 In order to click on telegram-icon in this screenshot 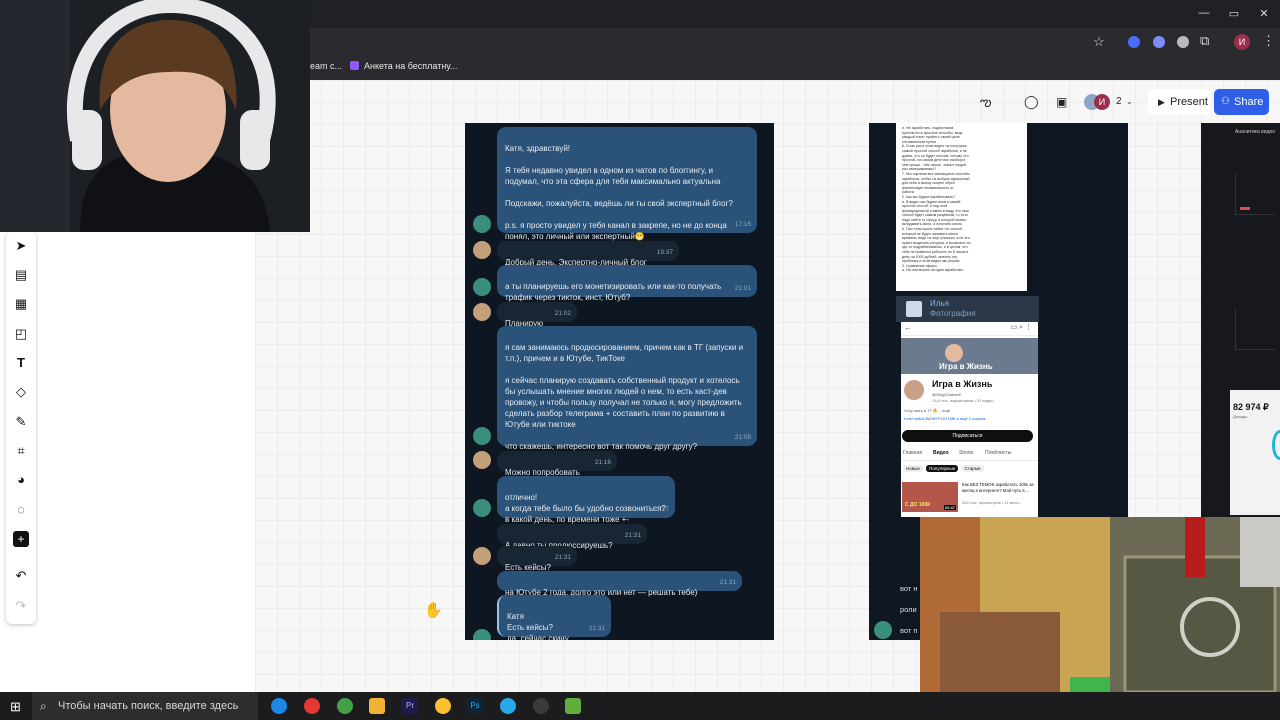, I will do `click(508, 706)`.